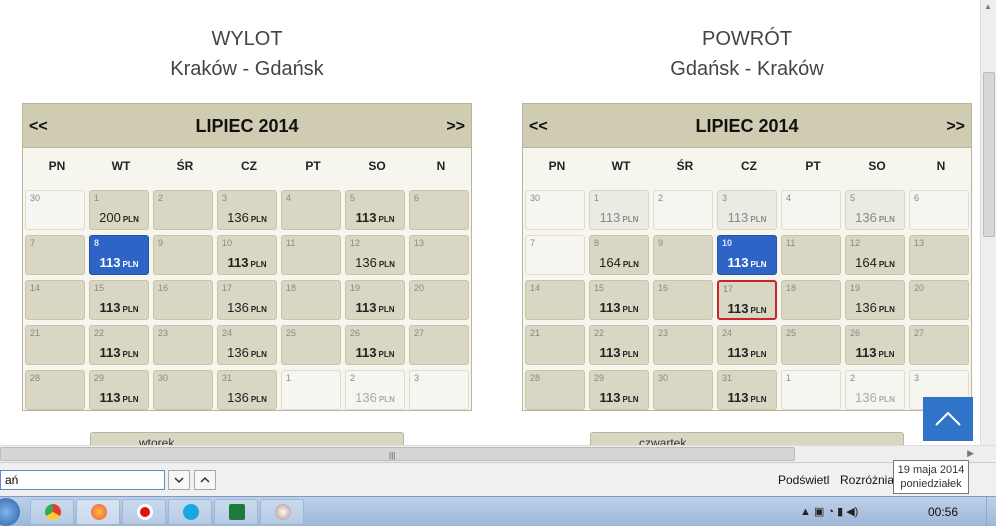 Image resolution: width=996 pixels, height=526 pixels. What do you see at coordinates (875, 300) in the screenshot?
I see `calendar-day-cell: 19 136 PLN` at bounding box center [875, 300].